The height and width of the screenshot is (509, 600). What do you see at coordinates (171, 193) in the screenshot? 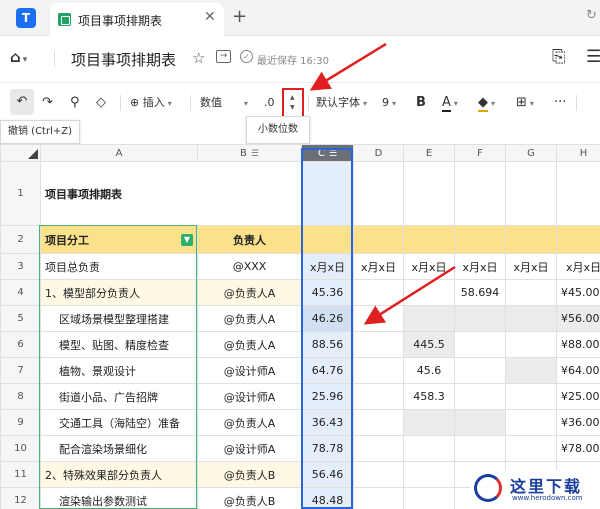
I see `sheet-title-cell: 项目事项排期表` at bounding box center [171, 193].